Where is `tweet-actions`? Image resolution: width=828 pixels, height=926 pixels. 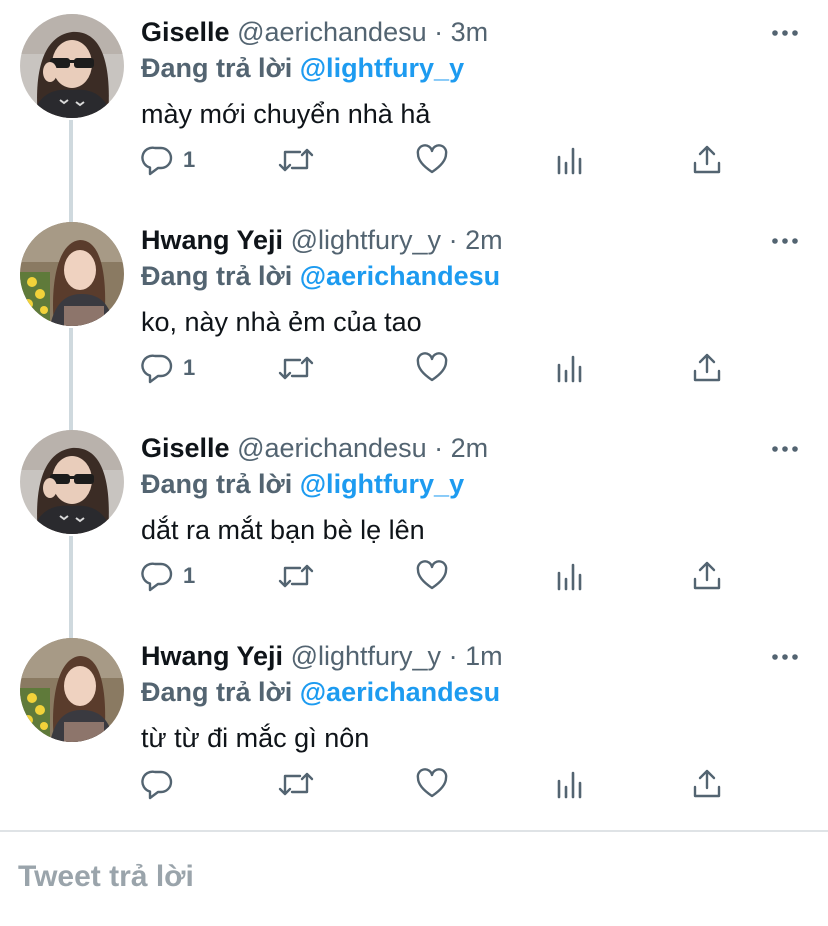
tweet-actions is located at coordinates (414, 784).